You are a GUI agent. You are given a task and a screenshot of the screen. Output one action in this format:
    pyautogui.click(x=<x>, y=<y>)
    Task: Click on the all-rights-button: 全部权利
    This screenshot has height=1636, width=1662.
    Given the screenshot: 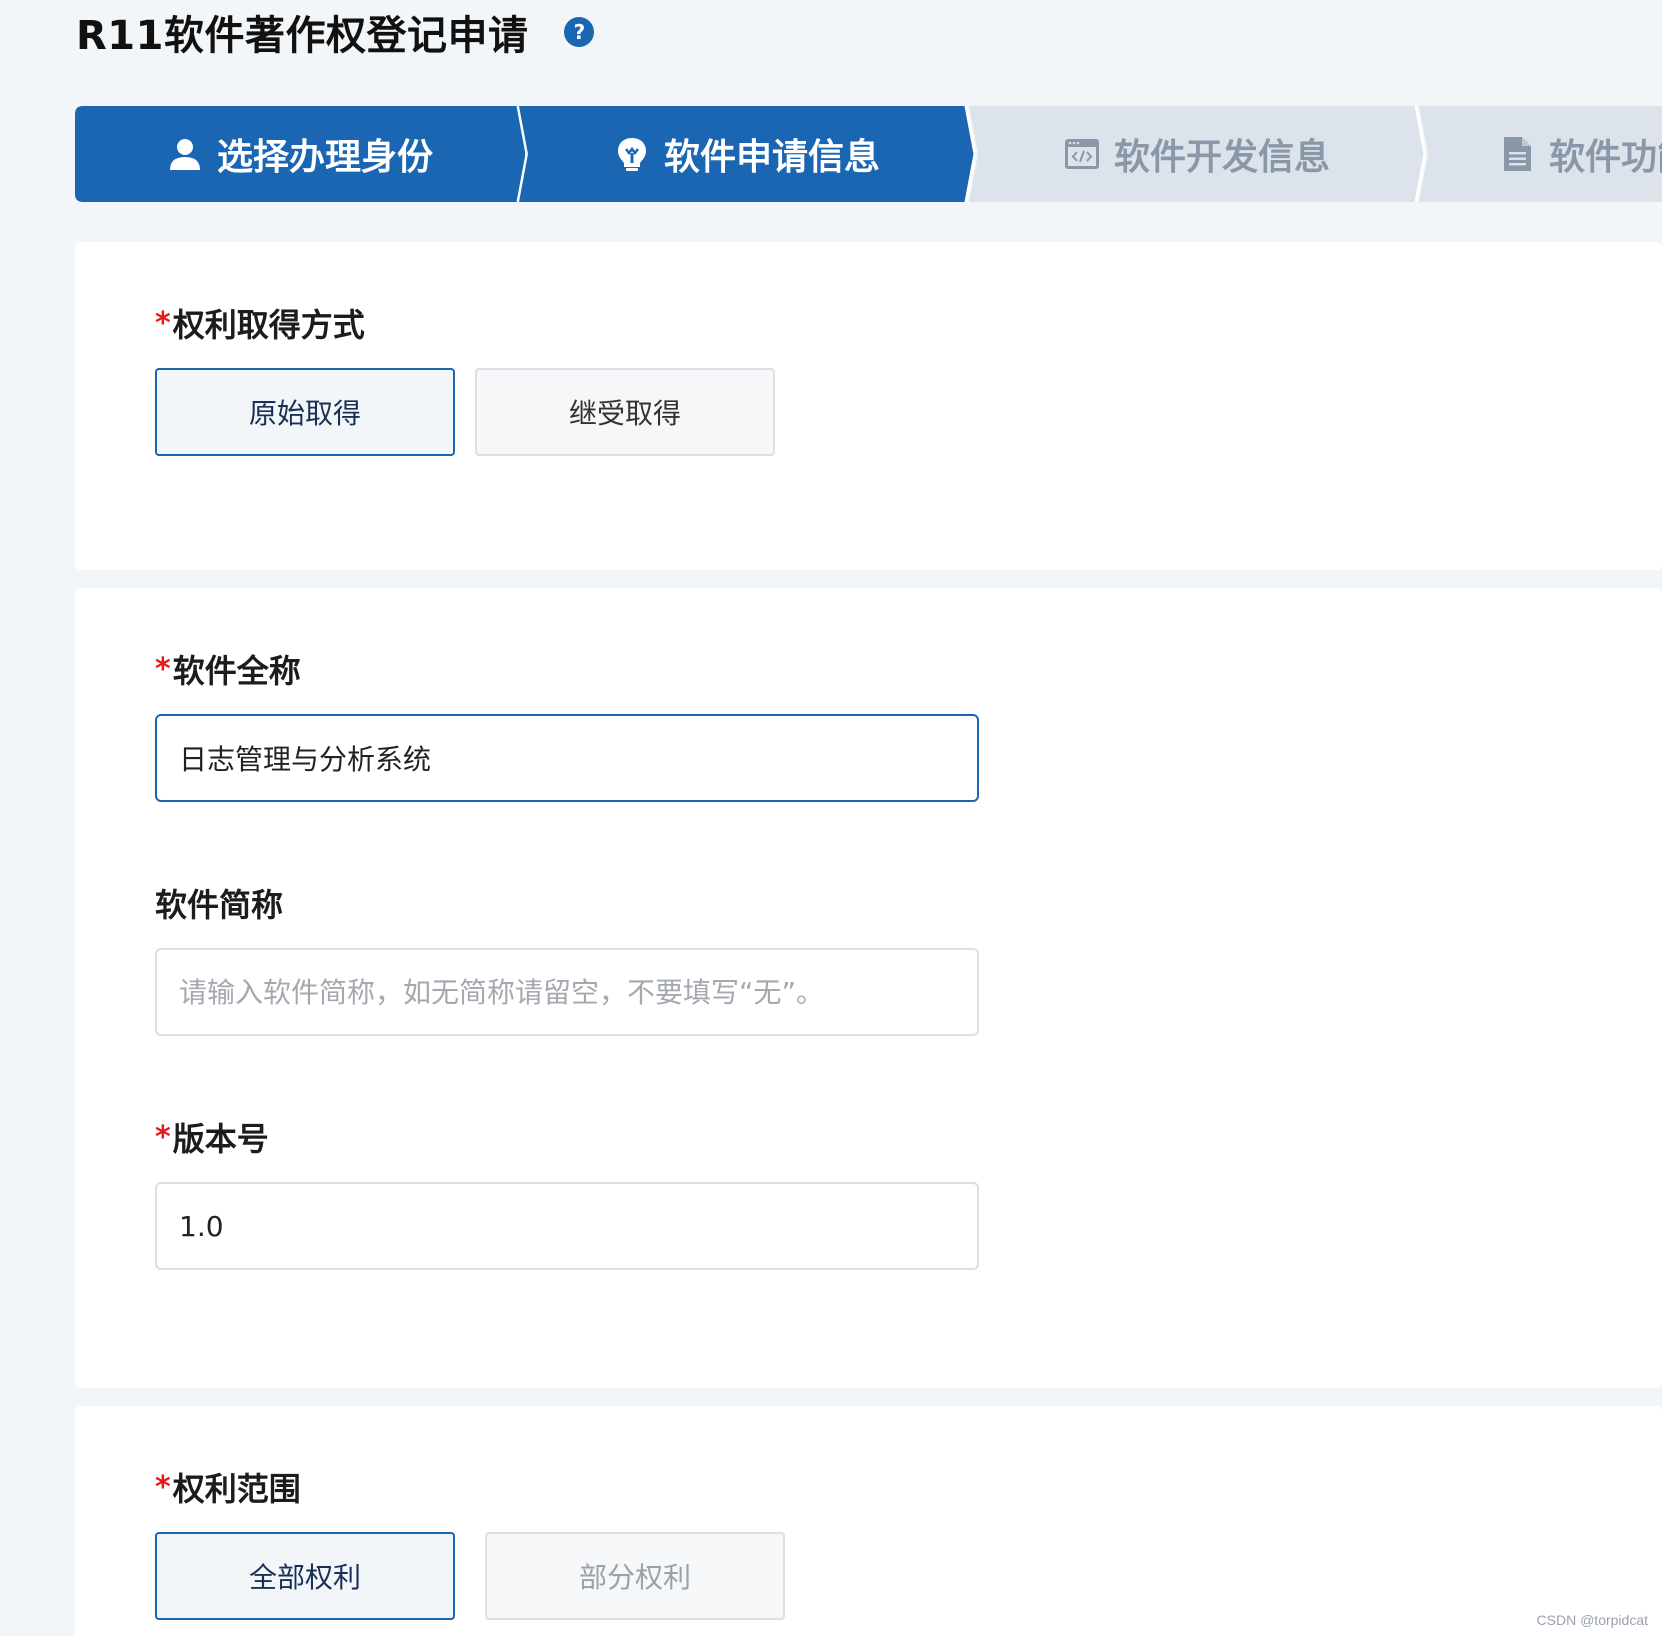 What is the action you would take?
    pyautogui.click(x=305, y=1576)
    